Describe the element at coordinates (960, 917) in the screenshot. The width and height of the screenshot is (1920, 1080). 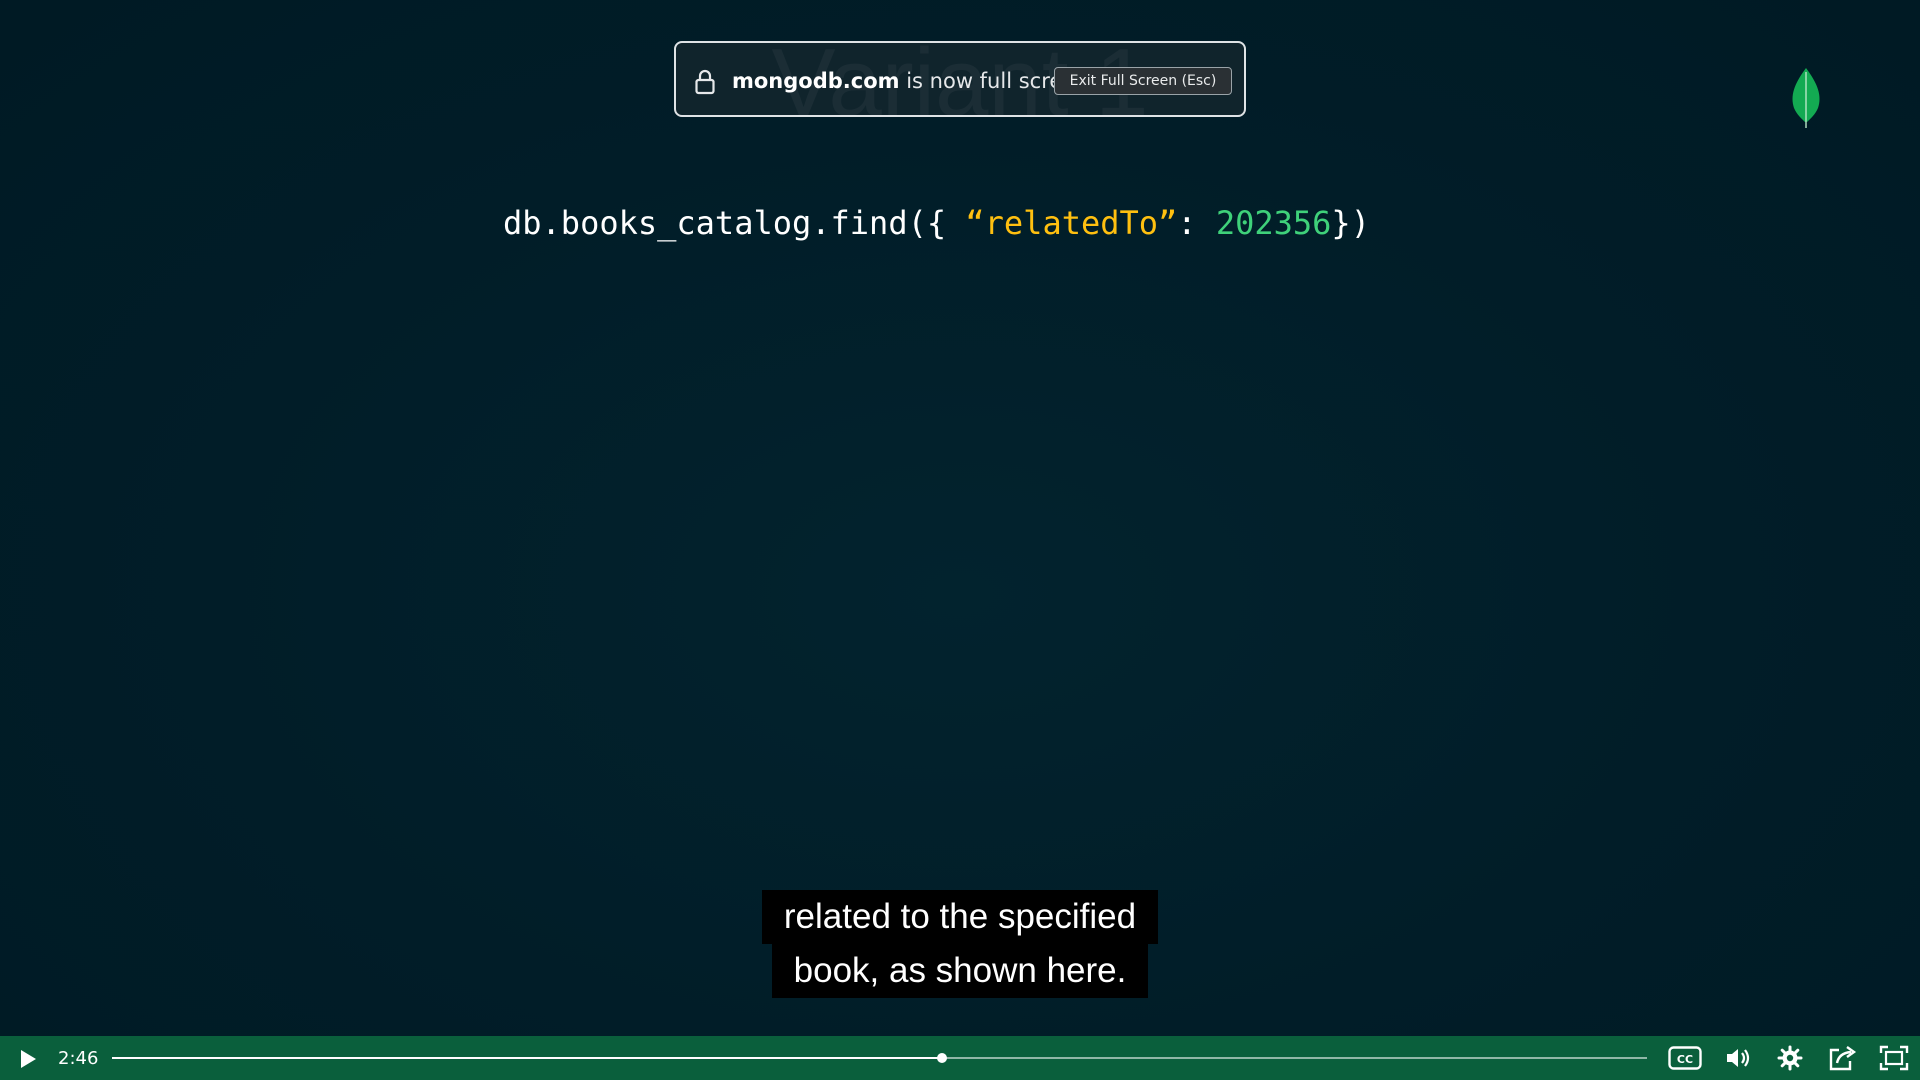
I see `caption-line-1: related to the specified` at that location.